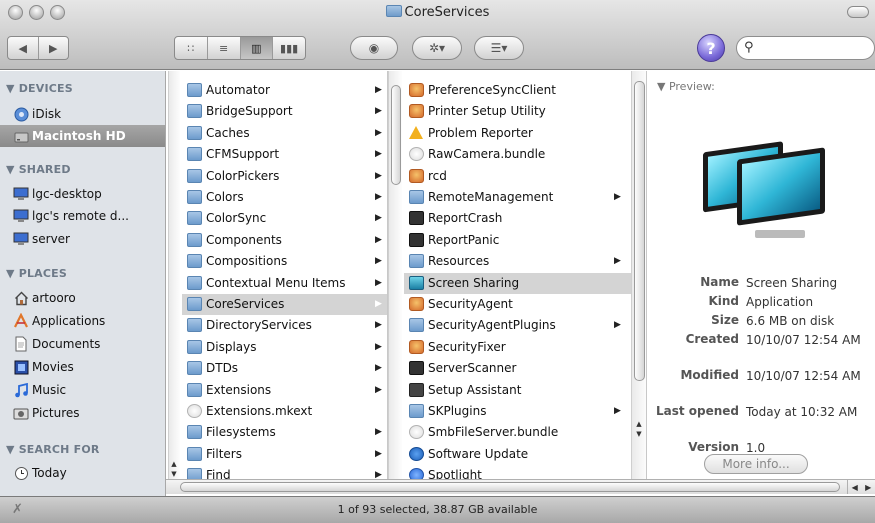  I want to click on list-item-reportcrash: ReportCrash, so click(525, 218).